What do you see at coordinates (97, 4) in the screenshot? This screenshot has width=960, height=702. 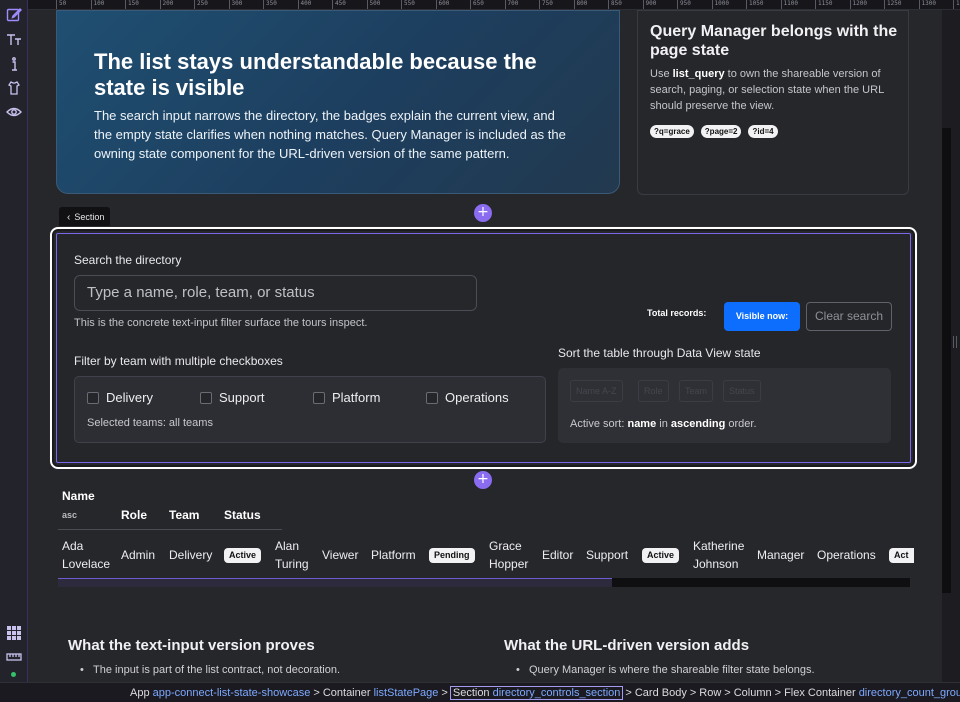 I see `ruler-tick: 100` at bounding box center [97, 4].